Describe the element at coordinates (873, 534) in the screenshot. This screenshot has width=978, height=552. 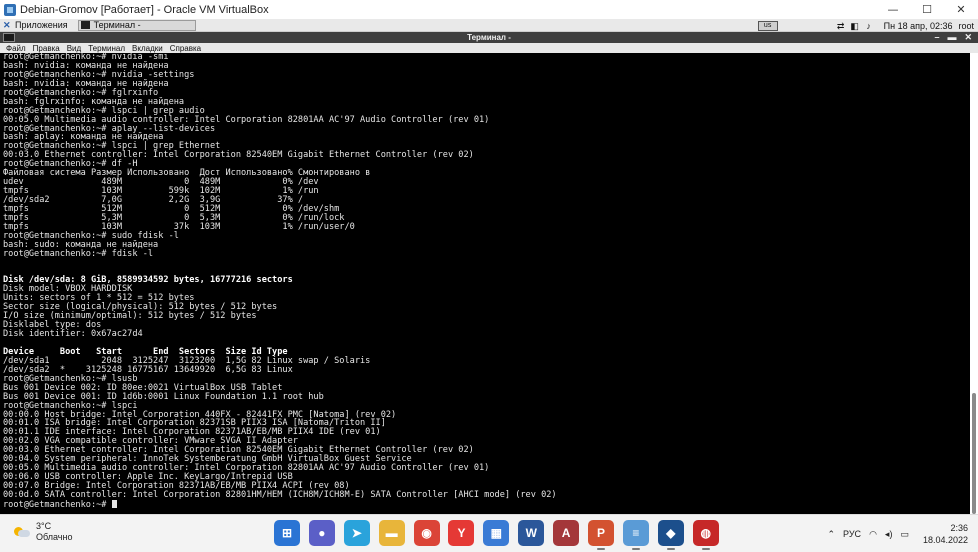
I see `wifi-icon: ◠` at that location.